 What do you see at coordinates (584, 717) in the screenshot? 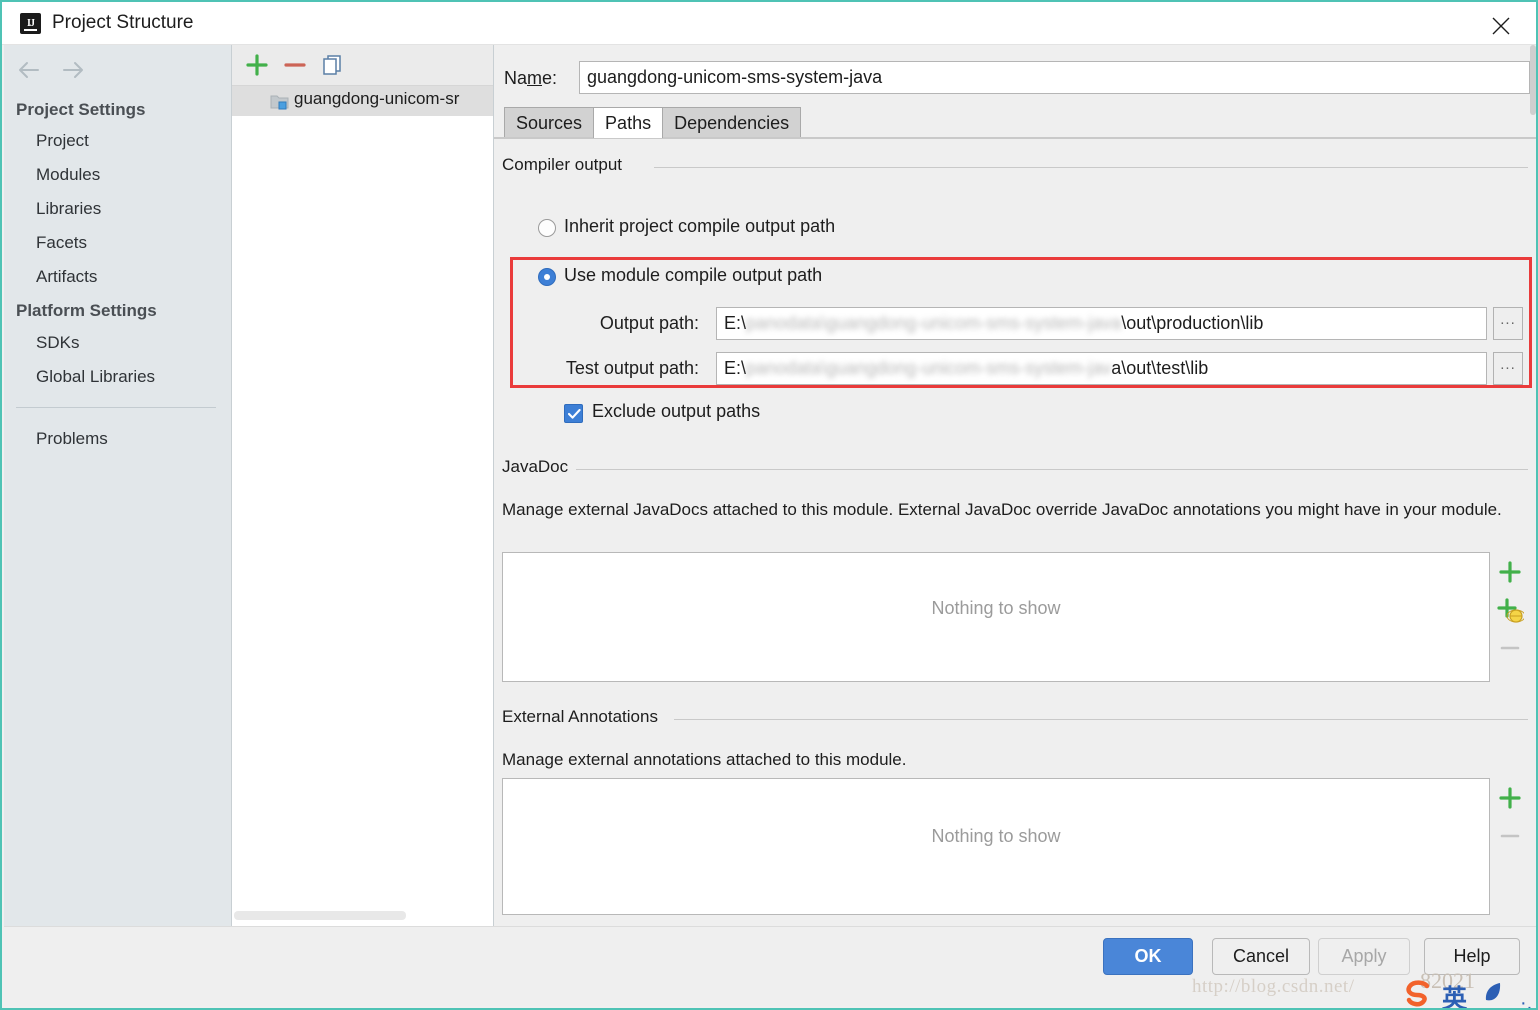
I see `external-annotations-group-title: External Annotations` at bounding box center [584, 717].